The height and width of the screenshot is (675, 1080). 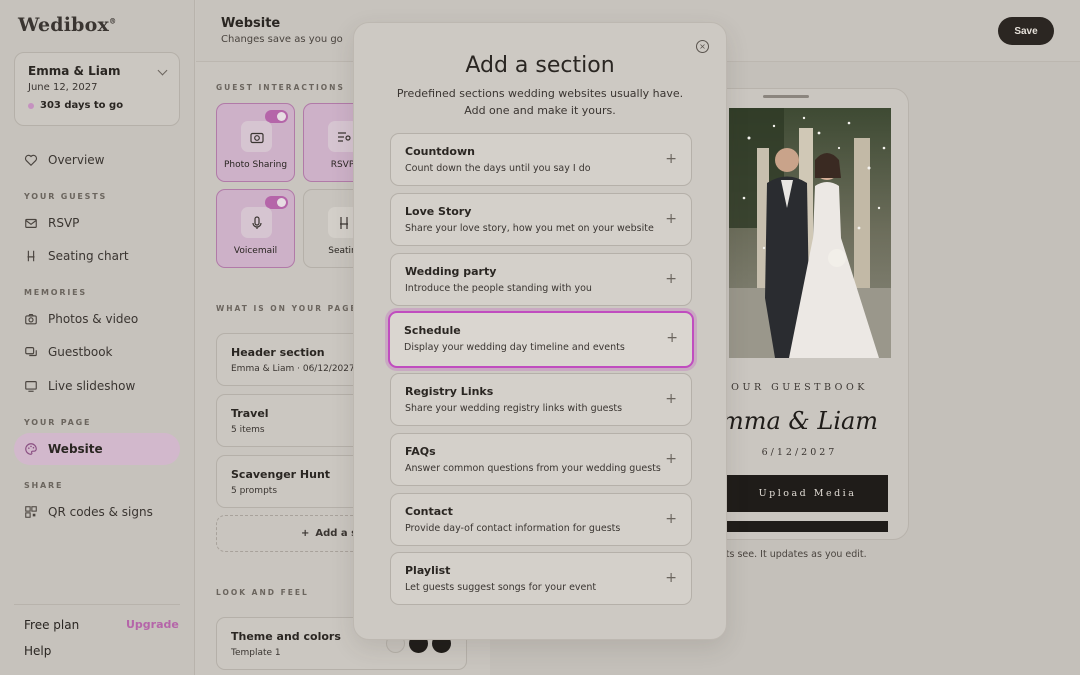 I want to click on section-label-look-feel: LOOK AND FEEL, so click(x=262, y=592).